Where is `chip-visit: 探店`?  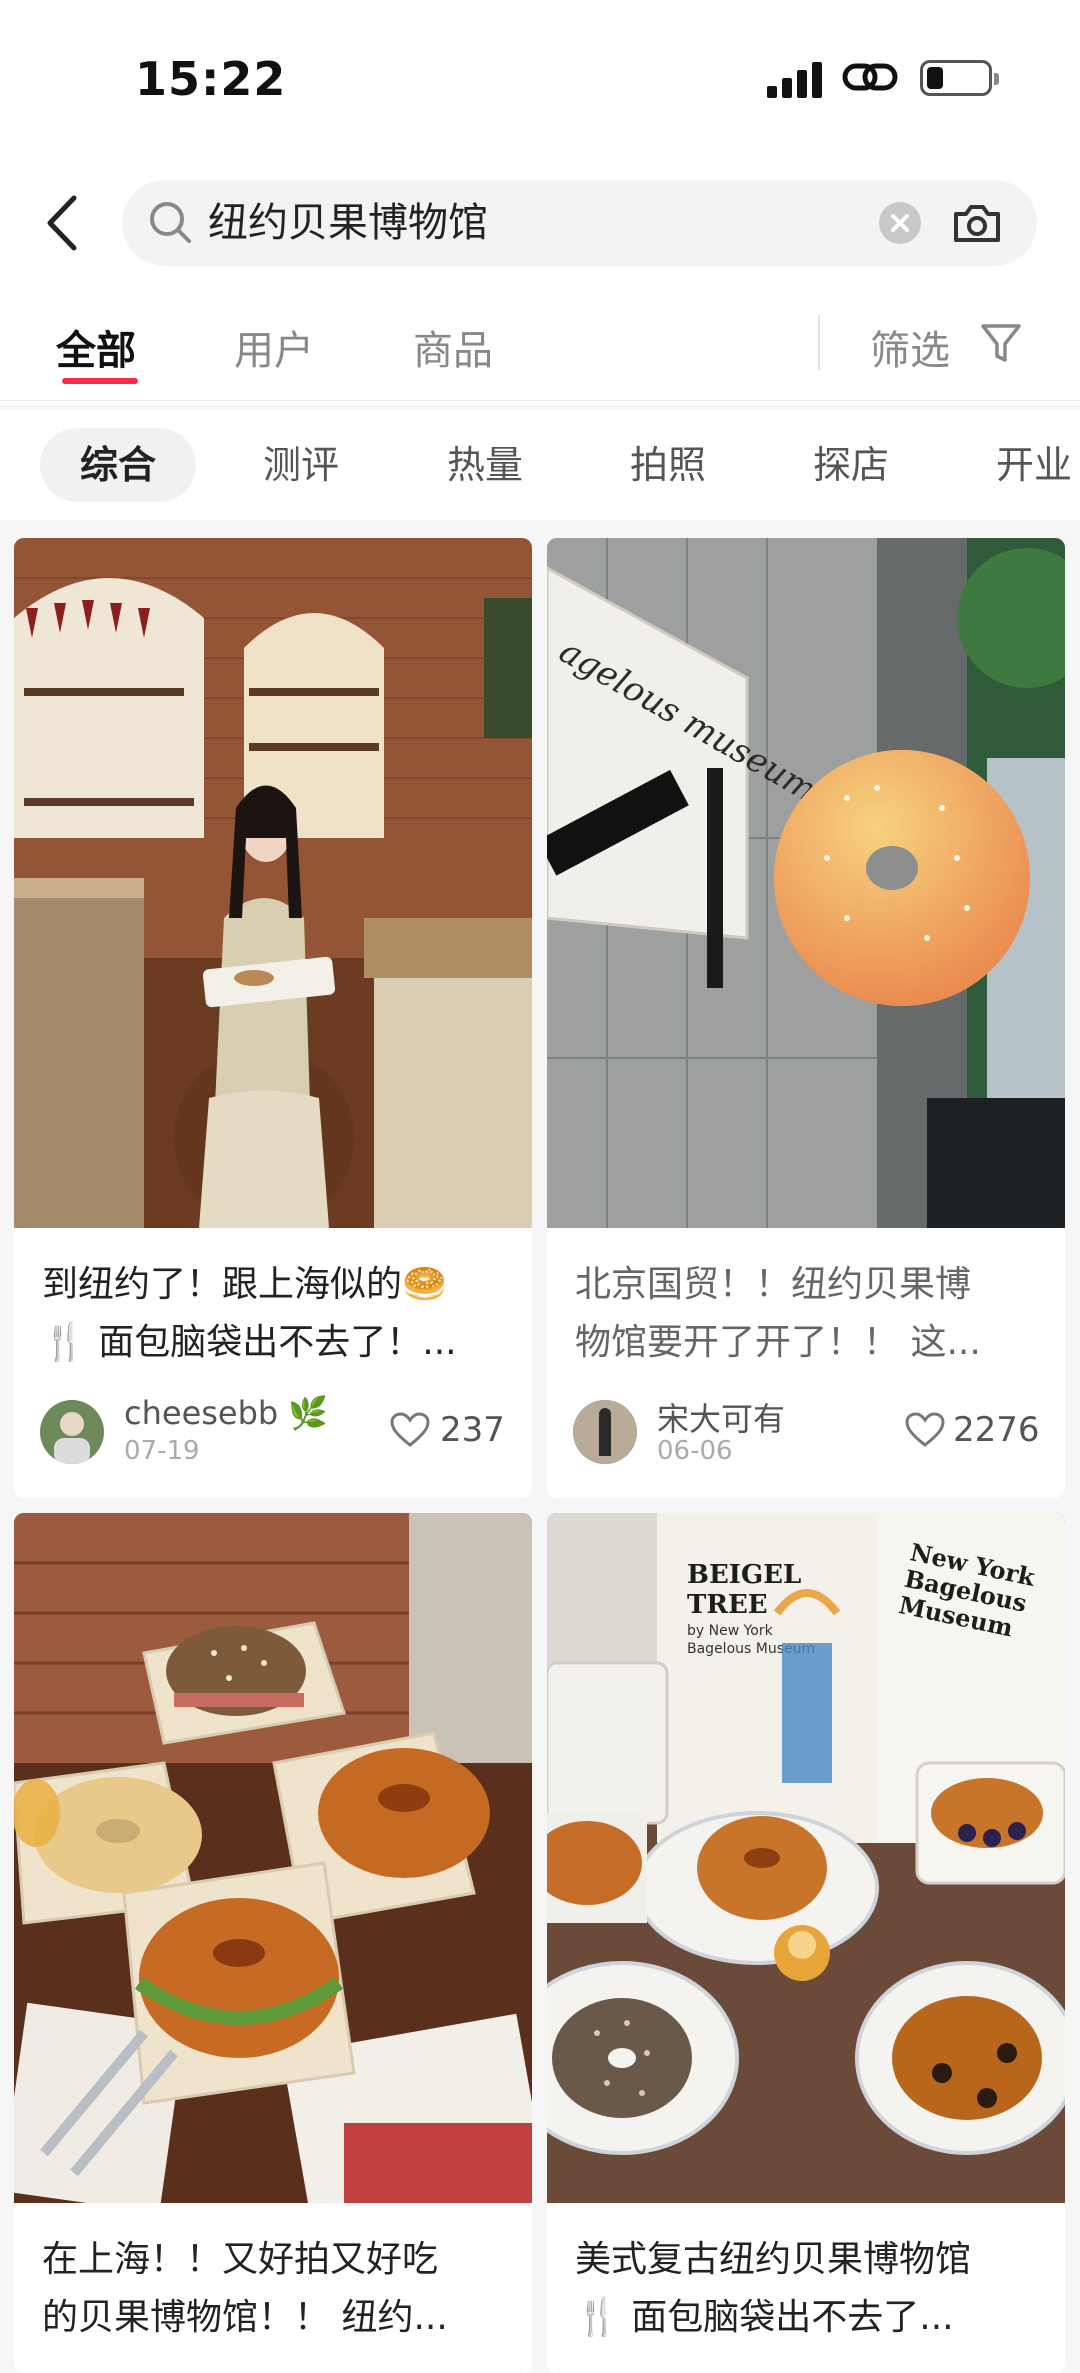 chip-visit: 探店 is located at coordinates (851, 465).